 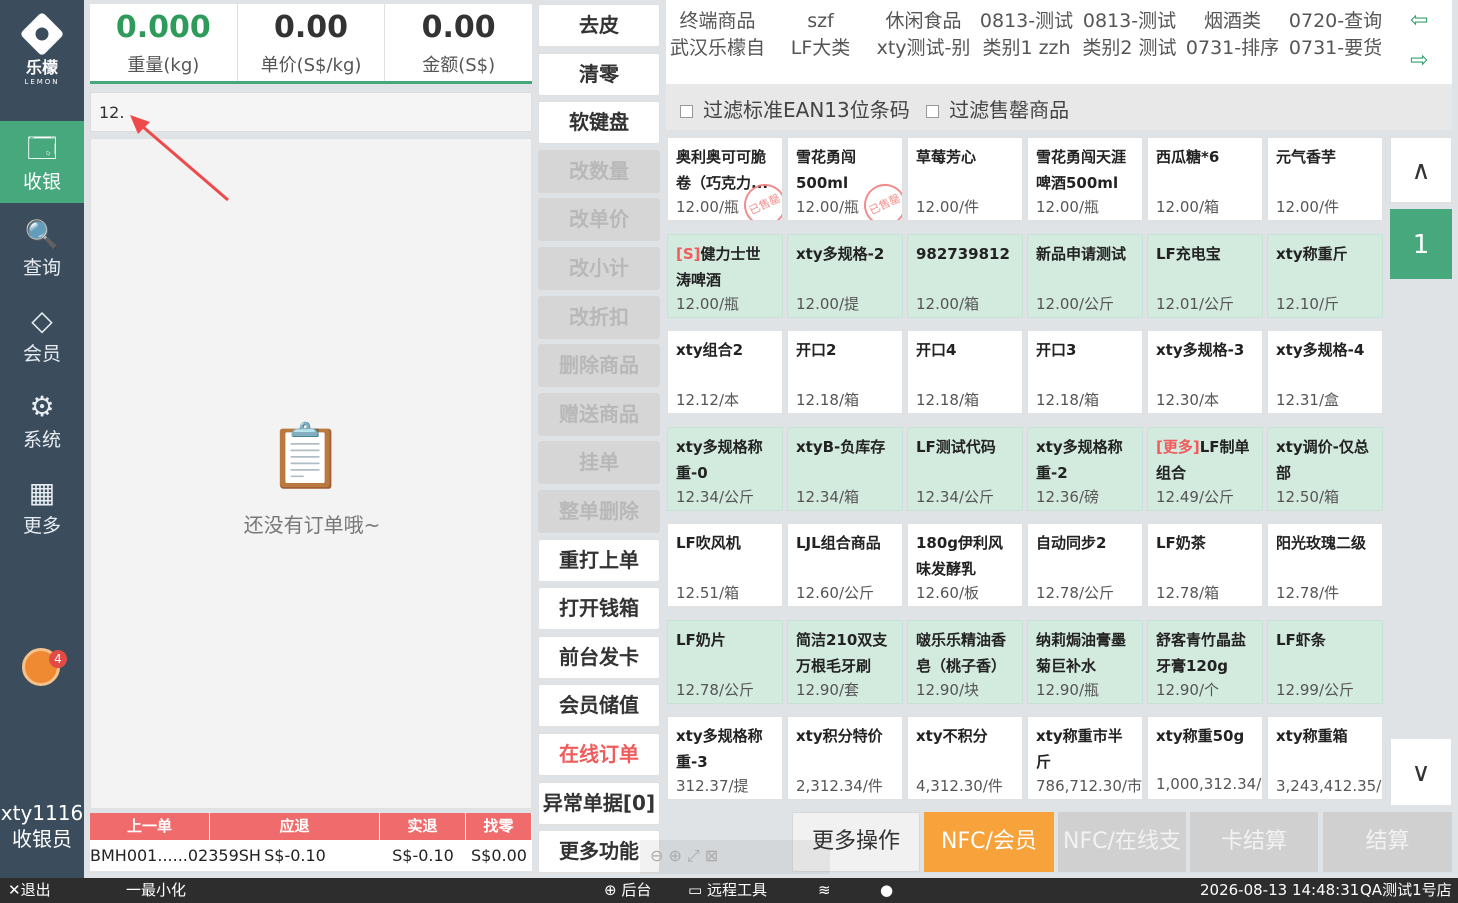 What do you see at coordinates (599, 511) in the screenshot?
I see `function-button-10: 整单删除` at bounding box center [599, 511].